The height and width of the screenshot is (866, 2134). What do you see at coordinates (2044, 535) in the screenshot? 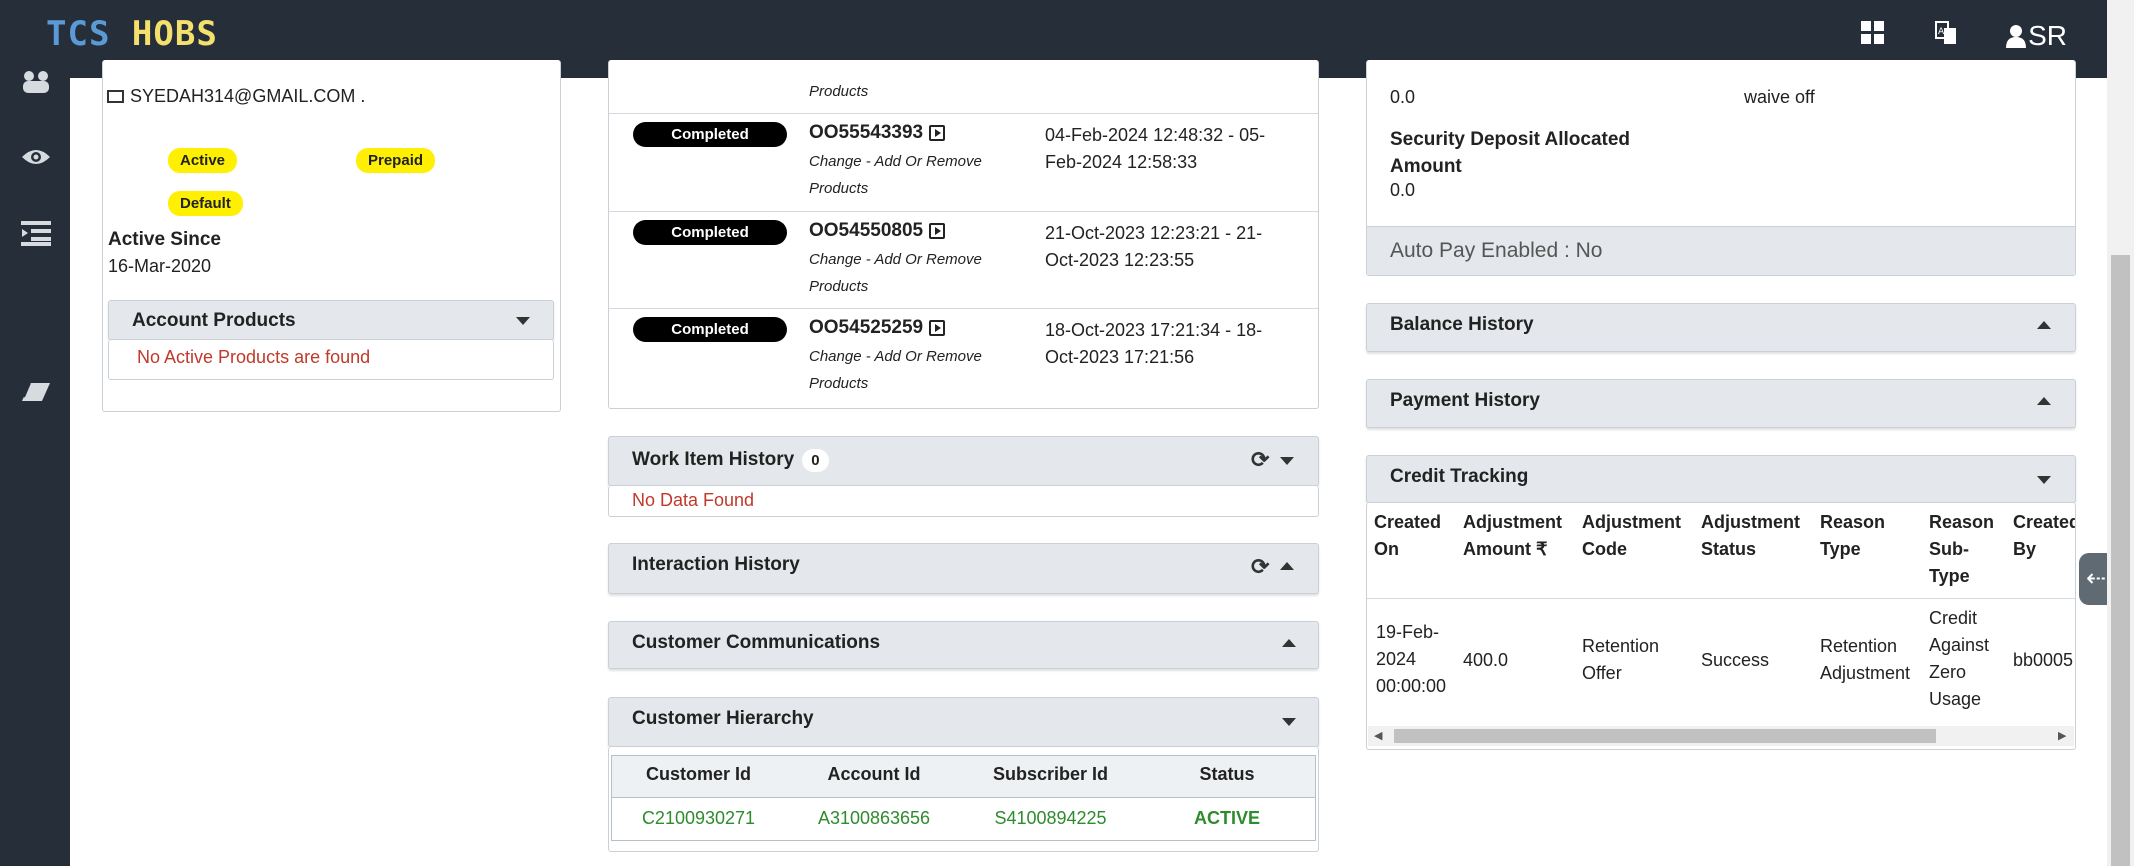
I see `credit-header-created-by: Created By` at bounding box center [2044, 535].